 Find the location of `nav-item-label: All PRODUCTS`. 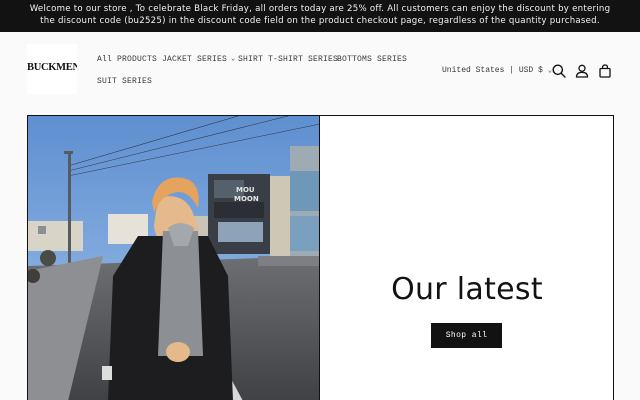

nav-item-label: All PRODUCTS is located at coordinates (127, 59).